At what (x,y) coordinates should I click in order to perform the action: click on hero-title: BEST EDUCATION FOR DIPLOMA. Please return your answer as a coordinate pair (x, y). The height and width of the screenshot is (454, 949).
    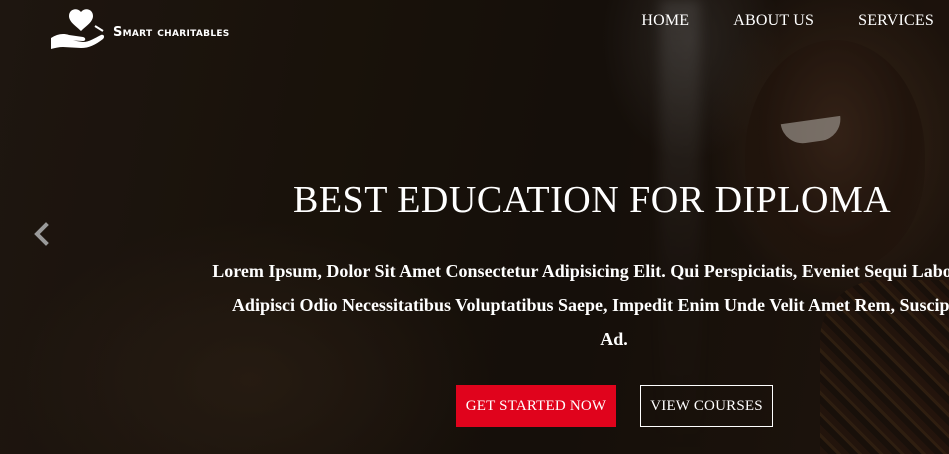
    Looking at the image, I should click on (592, 200).